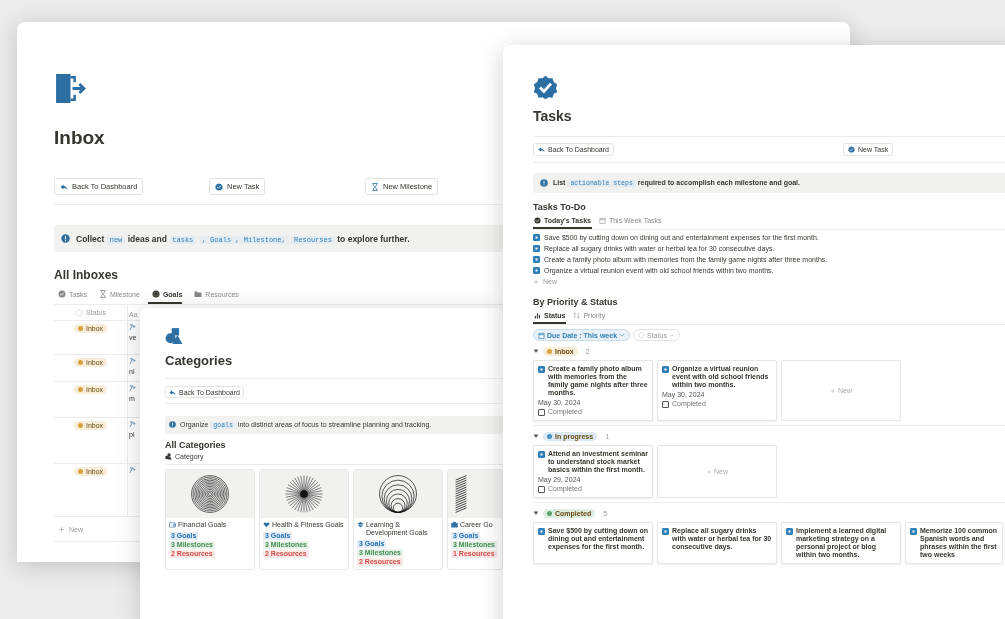 The height and width of the screenshot is (619, 1005). Describe the element at coordinates (304, 493) in the screenshot. I see `starburst-drawing` at that location.